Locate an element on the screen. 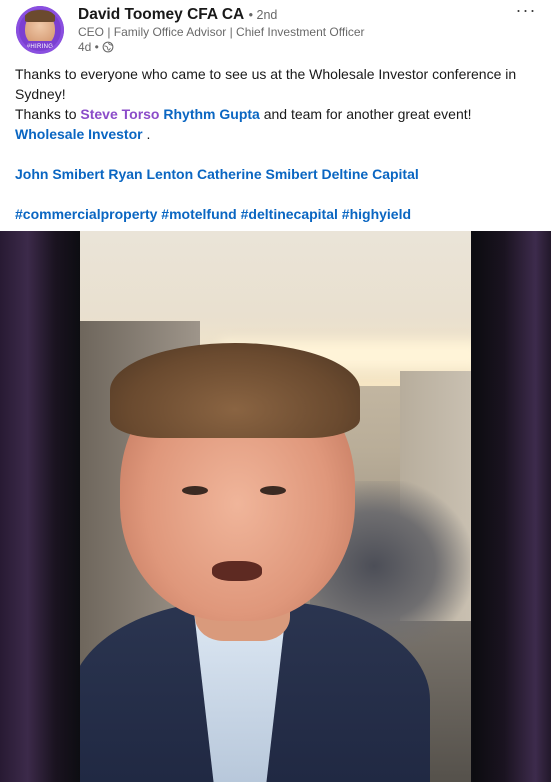 The width and height of the screenshot is (551, 782). author-name: David Toomey CFA CA is located at coordinates (161, 14).